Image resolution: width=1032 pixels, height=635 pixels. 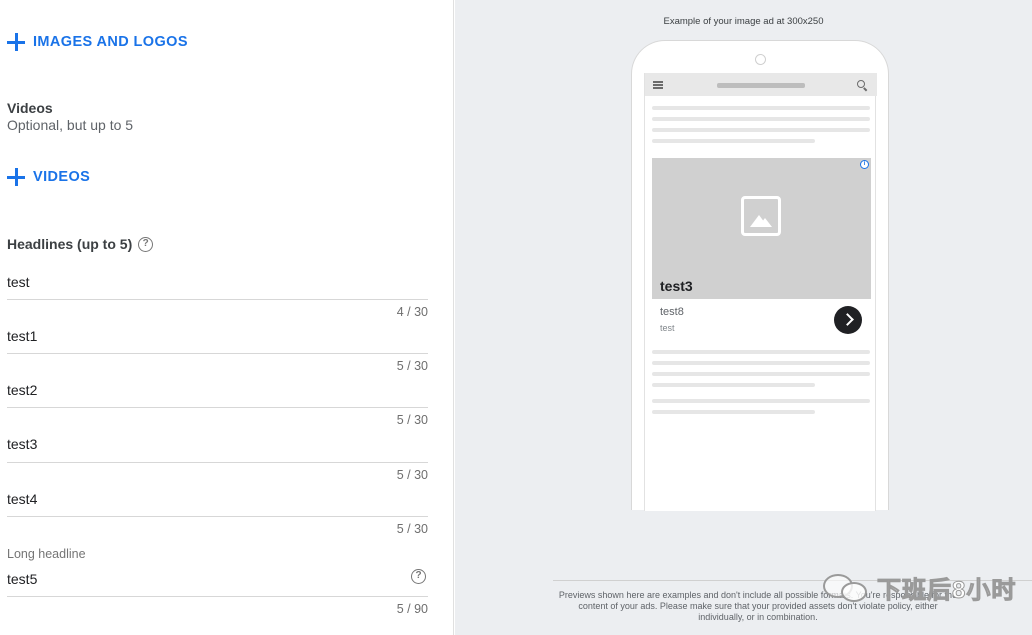 What do you see at coordinates (110, 42) in the screenshot?
I see `add-images-and-logos-label: IMAGES AND LOGOS` at bounding box center [110, 42].